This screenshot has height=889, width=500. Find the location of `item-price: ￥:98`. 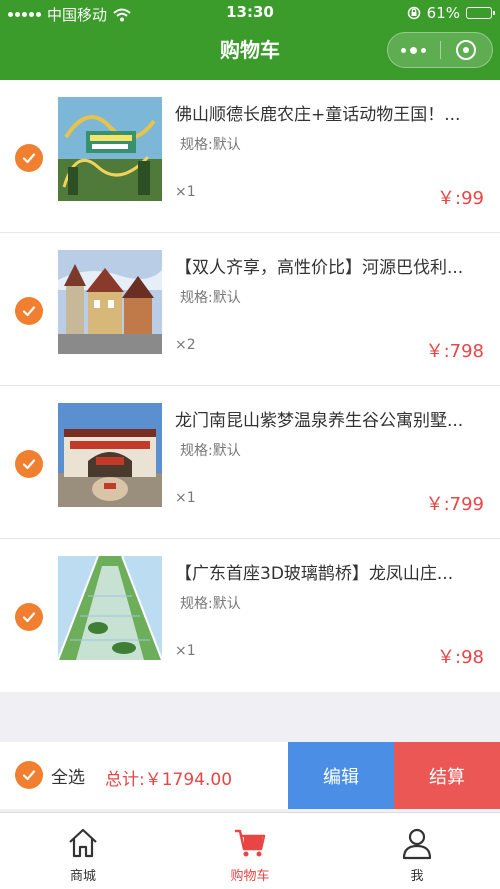

item-price: ￥:98 is located at coordinates (460, 657).